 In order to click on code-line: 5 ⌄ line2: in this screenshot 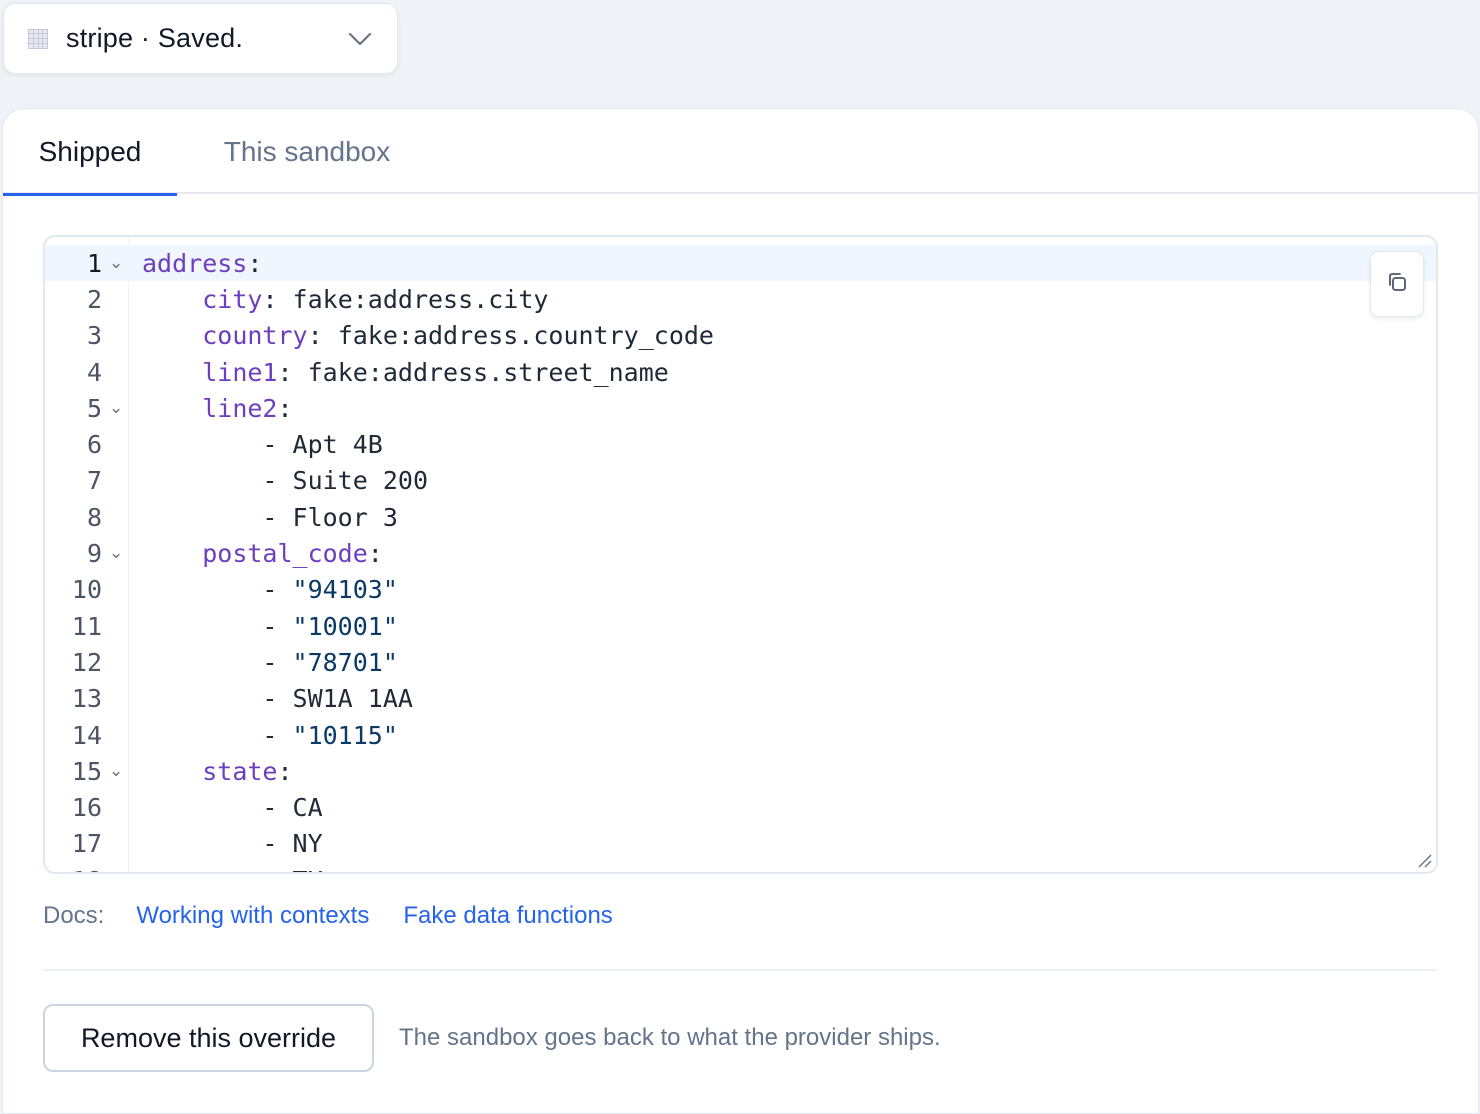, I will do `click(740, 408)`.